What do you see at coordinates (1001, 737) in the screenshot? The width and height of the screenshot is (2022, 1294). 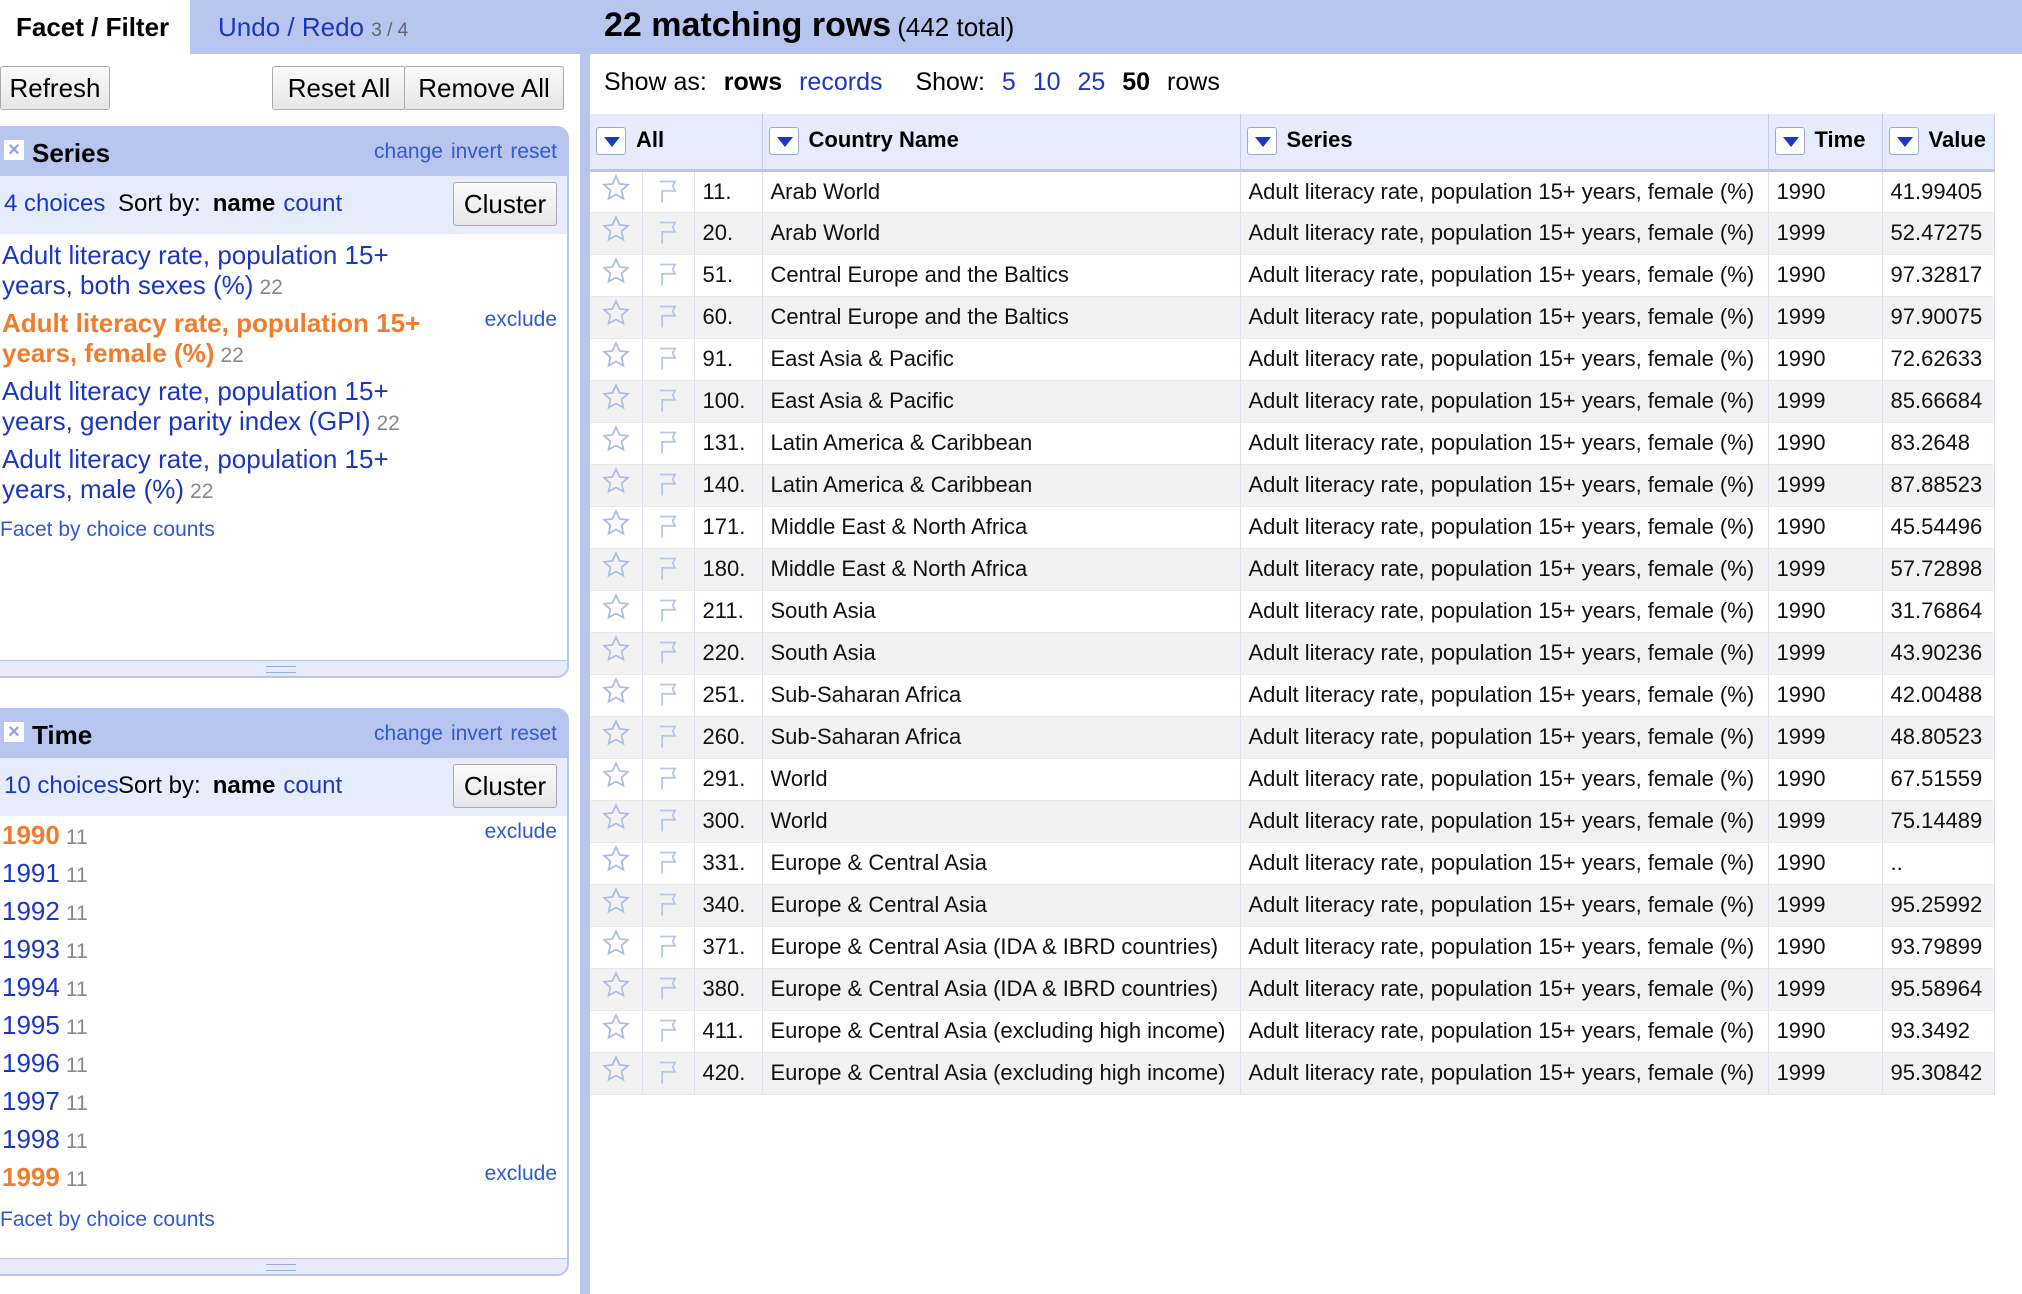 I see `cell-country-name: Sub-Saharan Africa` at bounding box center [1001, 737].